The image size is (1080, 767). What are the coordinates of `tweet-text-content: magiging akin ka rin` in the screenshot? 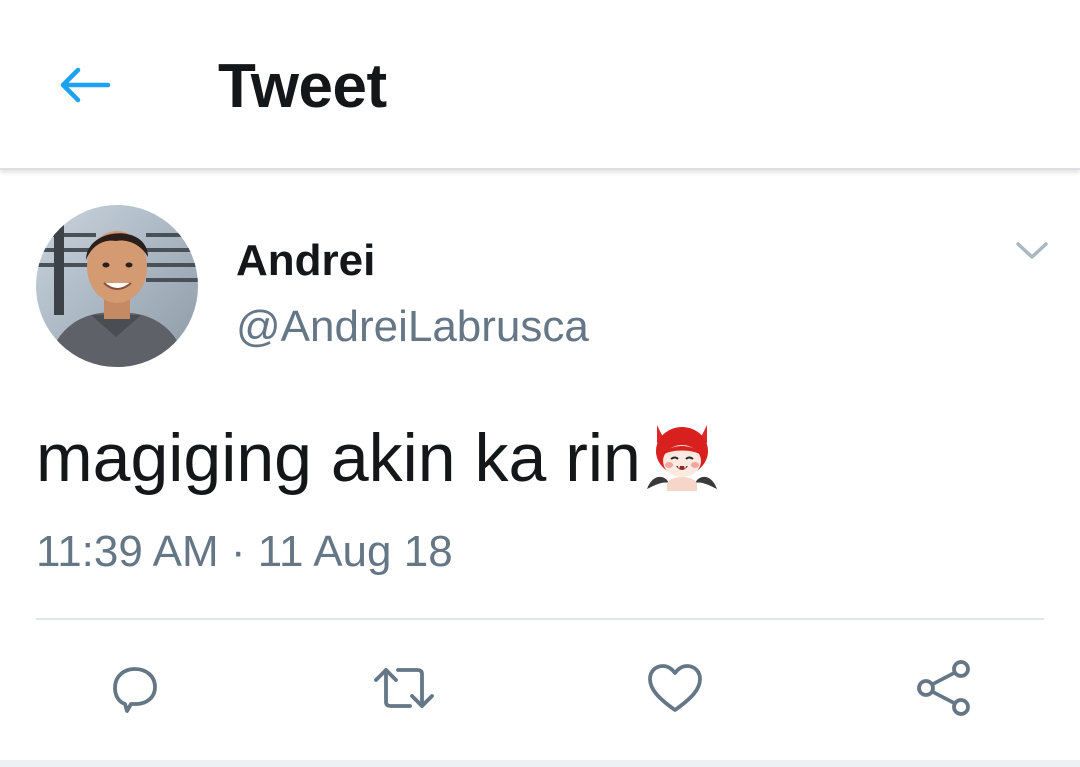 It's located at (338, 458).